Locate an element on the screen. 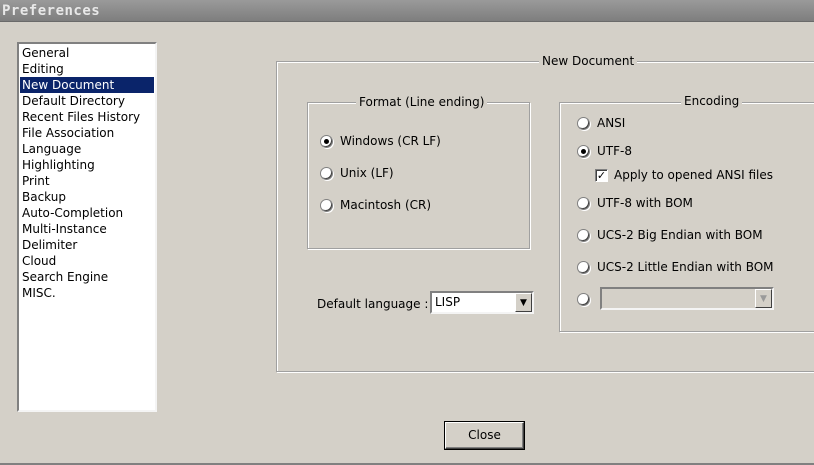 The image size is (814, 465). sidebar-item-default-directory: Default Directory is located at coordinates (87, 101).